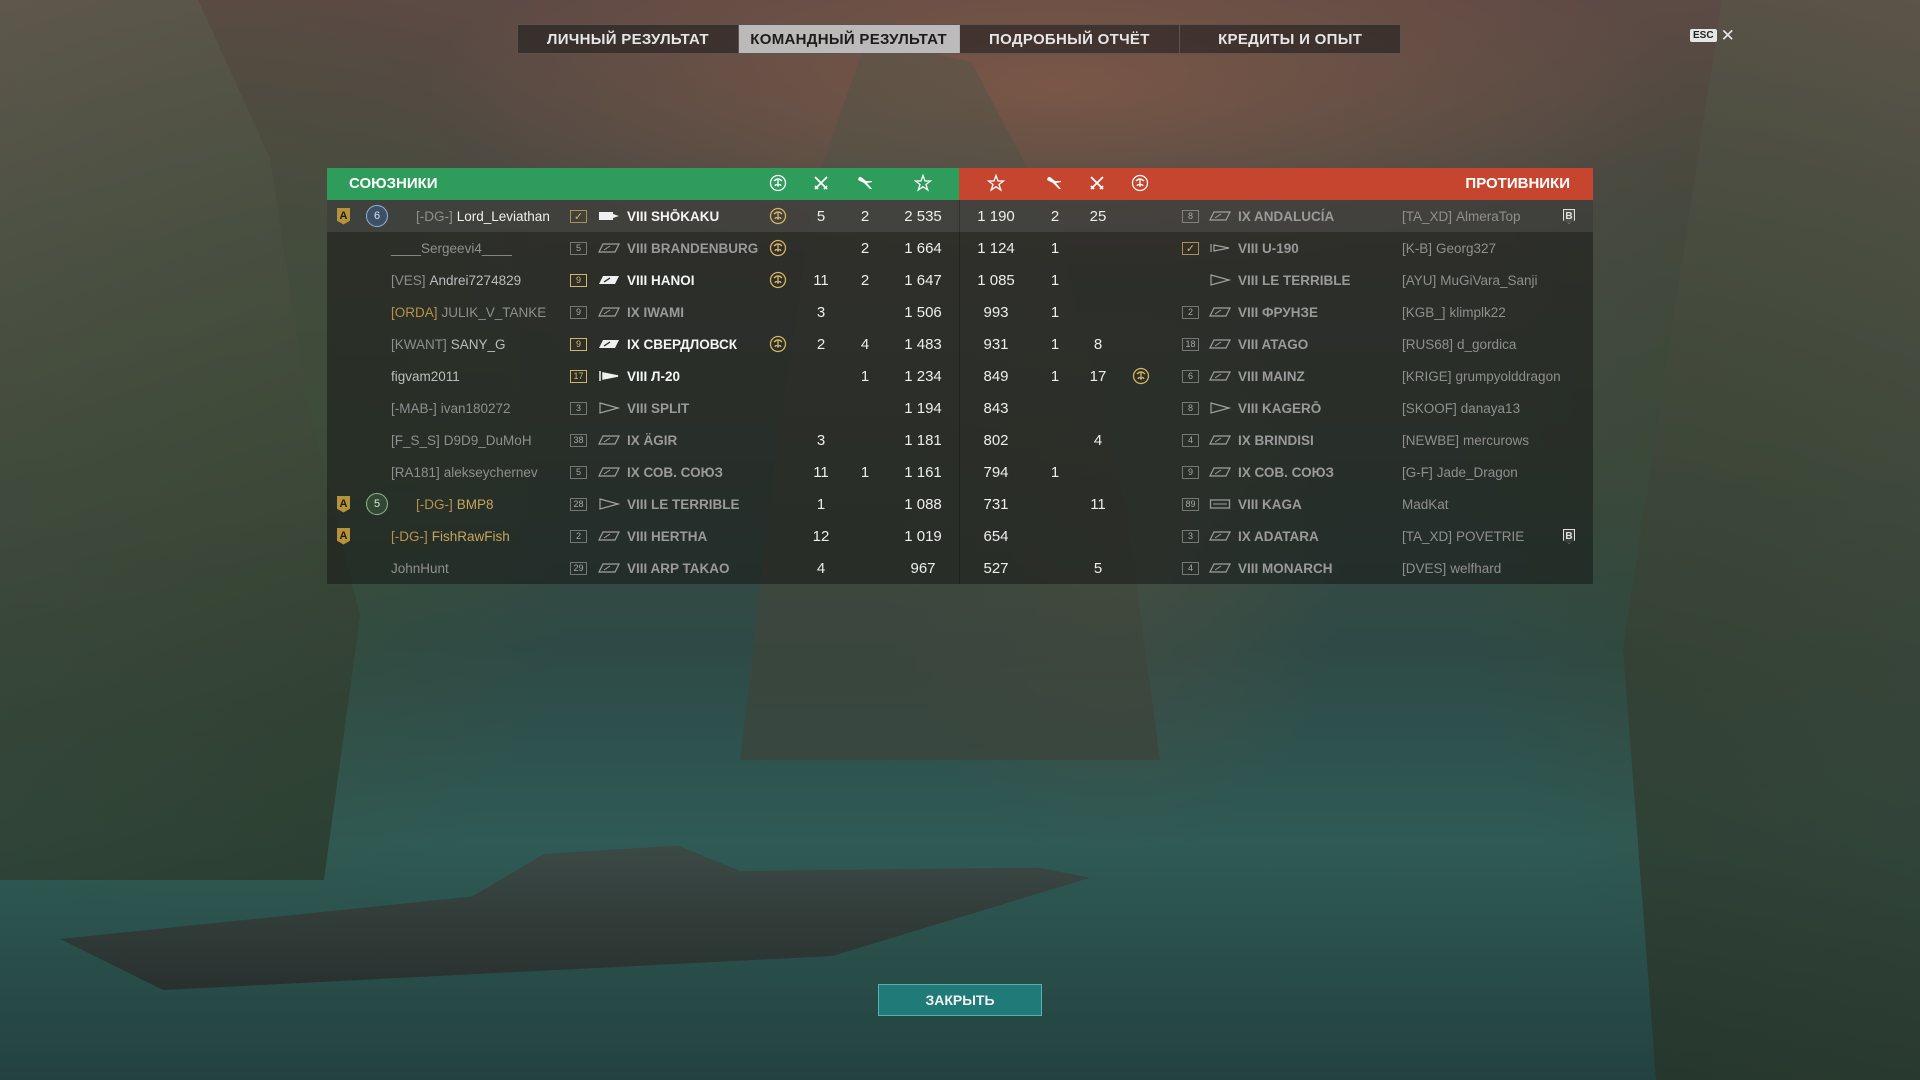 This screenshot has height=1080, width=1920. What do you see at coordinates (1190, 440) in the screenshot?
I see `service-level-badge: 4` at bounding box center [1190, 440].